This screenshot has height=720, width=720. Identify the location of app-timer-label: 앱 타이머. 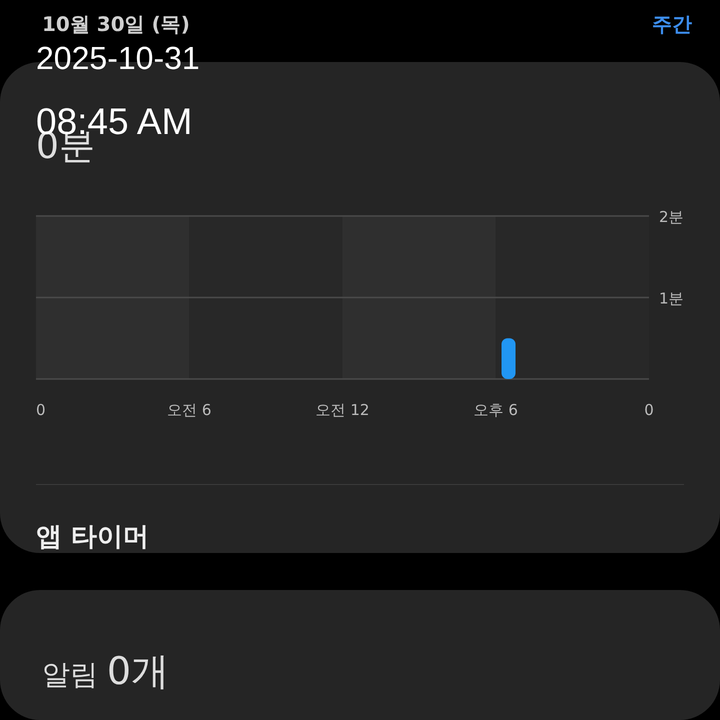
(93, 537).